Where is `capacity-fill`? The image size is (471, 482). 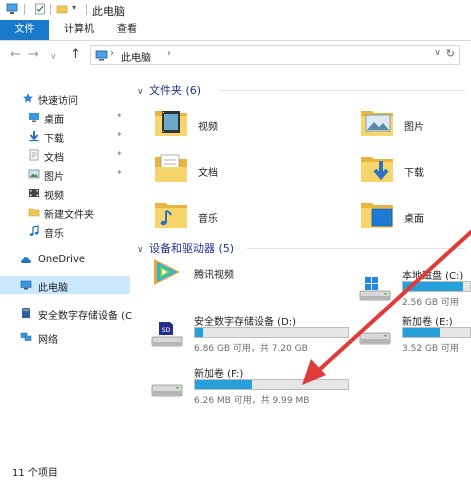
capacity-fill is located at coordinates (199, 332).